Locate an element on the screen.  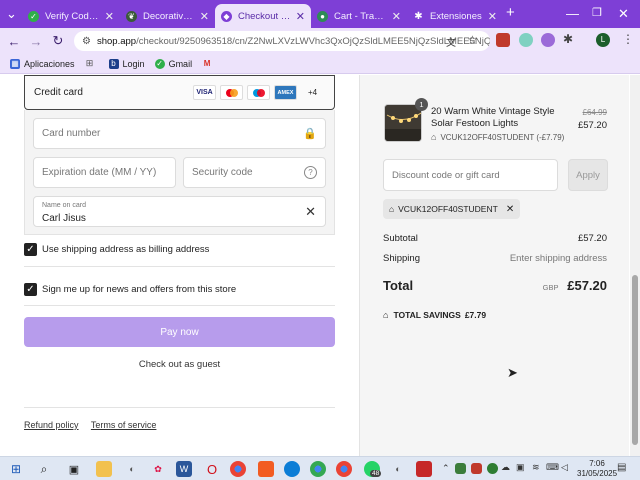
expiration-placeholder: Expiration date (MM / YY) is located at coordinates (99, 172).